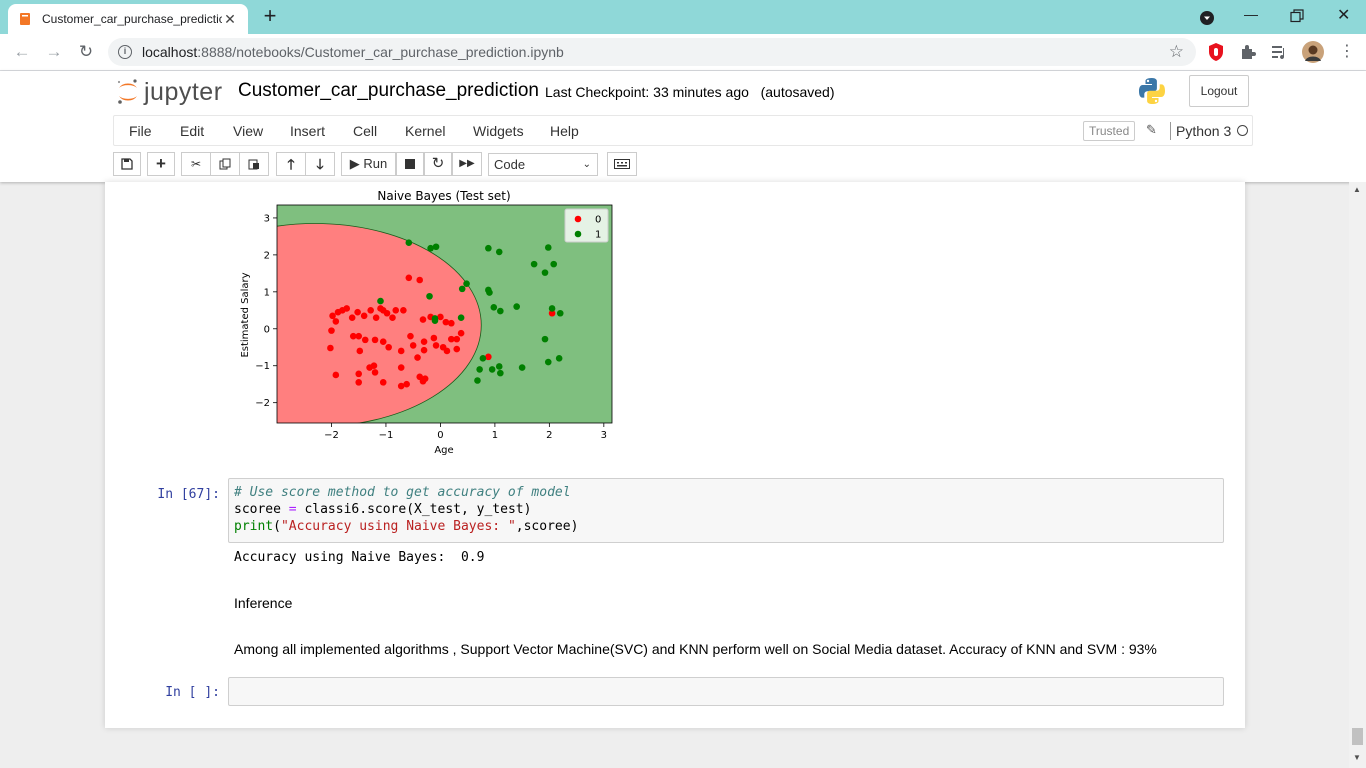 The height and width of the screenshot is (768, 1366). Describe the element at coordinates (443, 196) in the screenshot. I see `chart-title: Naive Bayes (Test set)` at that location.